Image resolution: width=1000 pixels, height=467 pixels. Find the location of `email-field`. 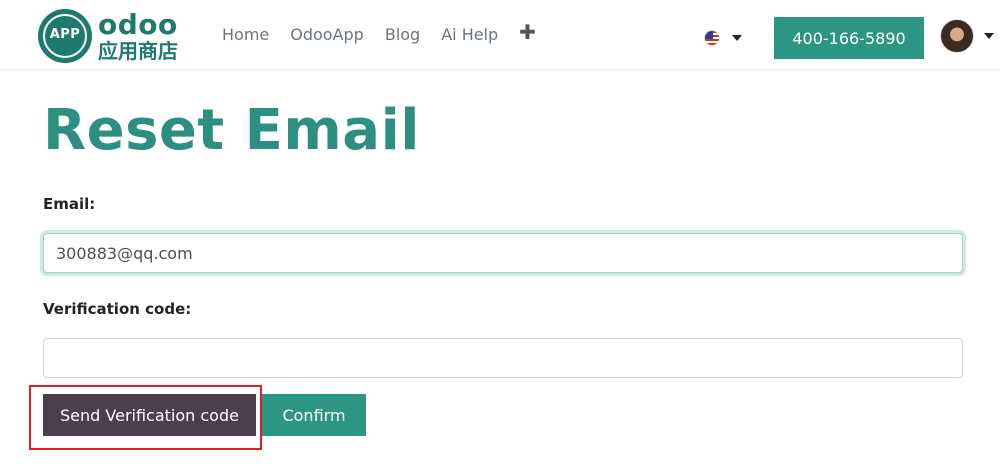

email-field is located at coordinates (503, 253).